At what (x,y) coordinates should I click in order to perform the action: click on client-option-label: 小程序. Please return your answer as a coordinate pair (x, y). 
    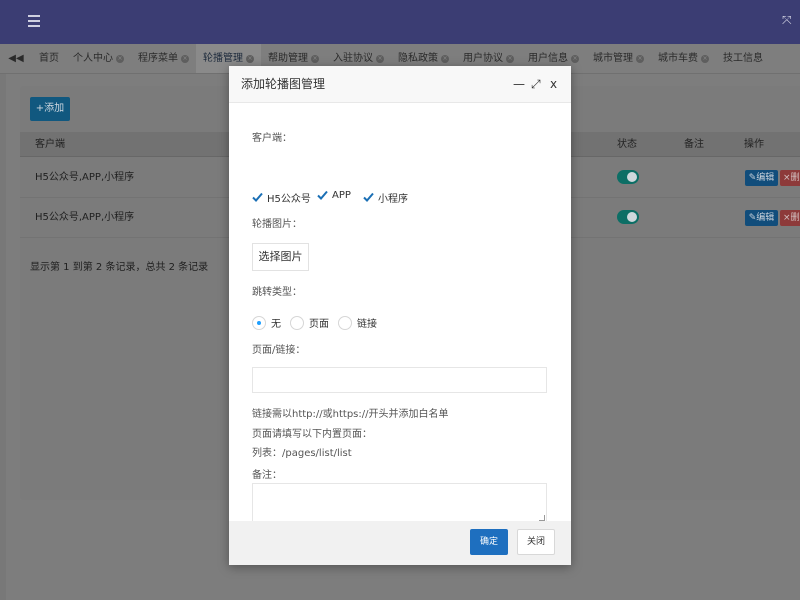
    Looking at the image, I should click on (393, 199).